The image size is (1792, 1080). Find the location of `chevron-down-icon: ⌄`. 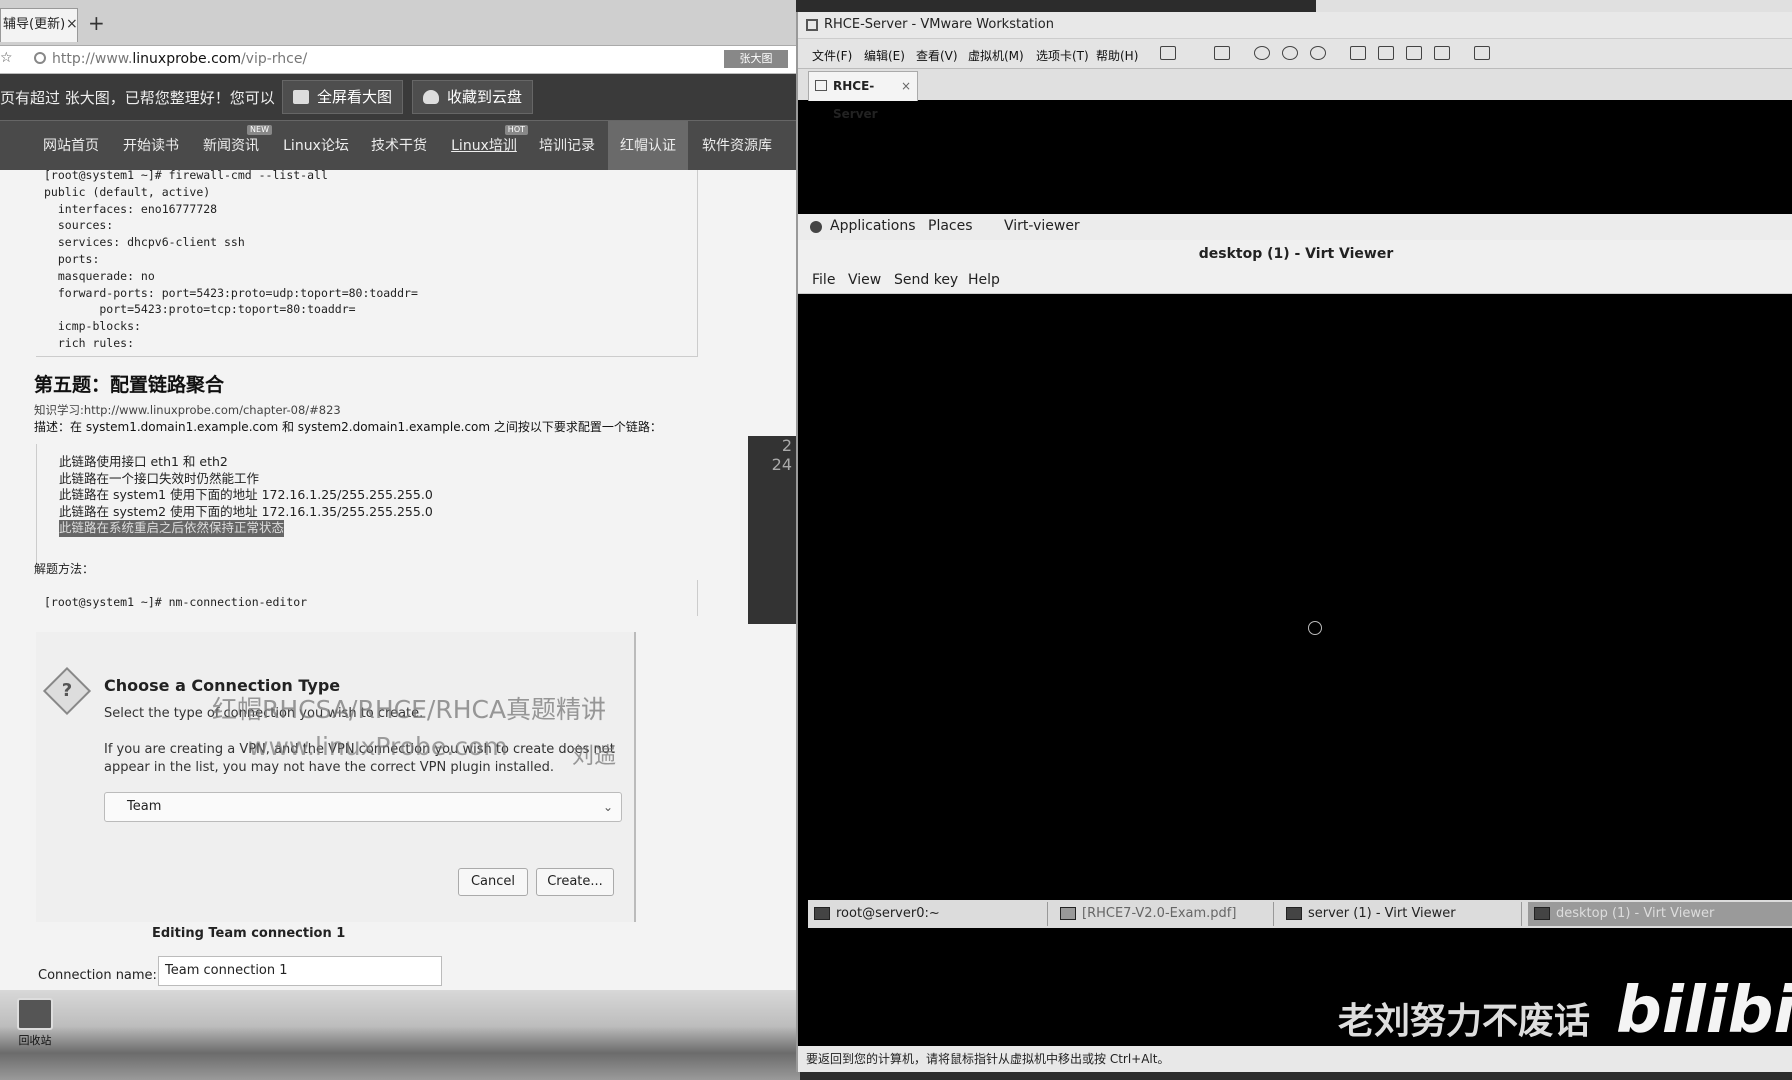

chevron-down-icon: ⌄ is located at coordinates (607, 807).